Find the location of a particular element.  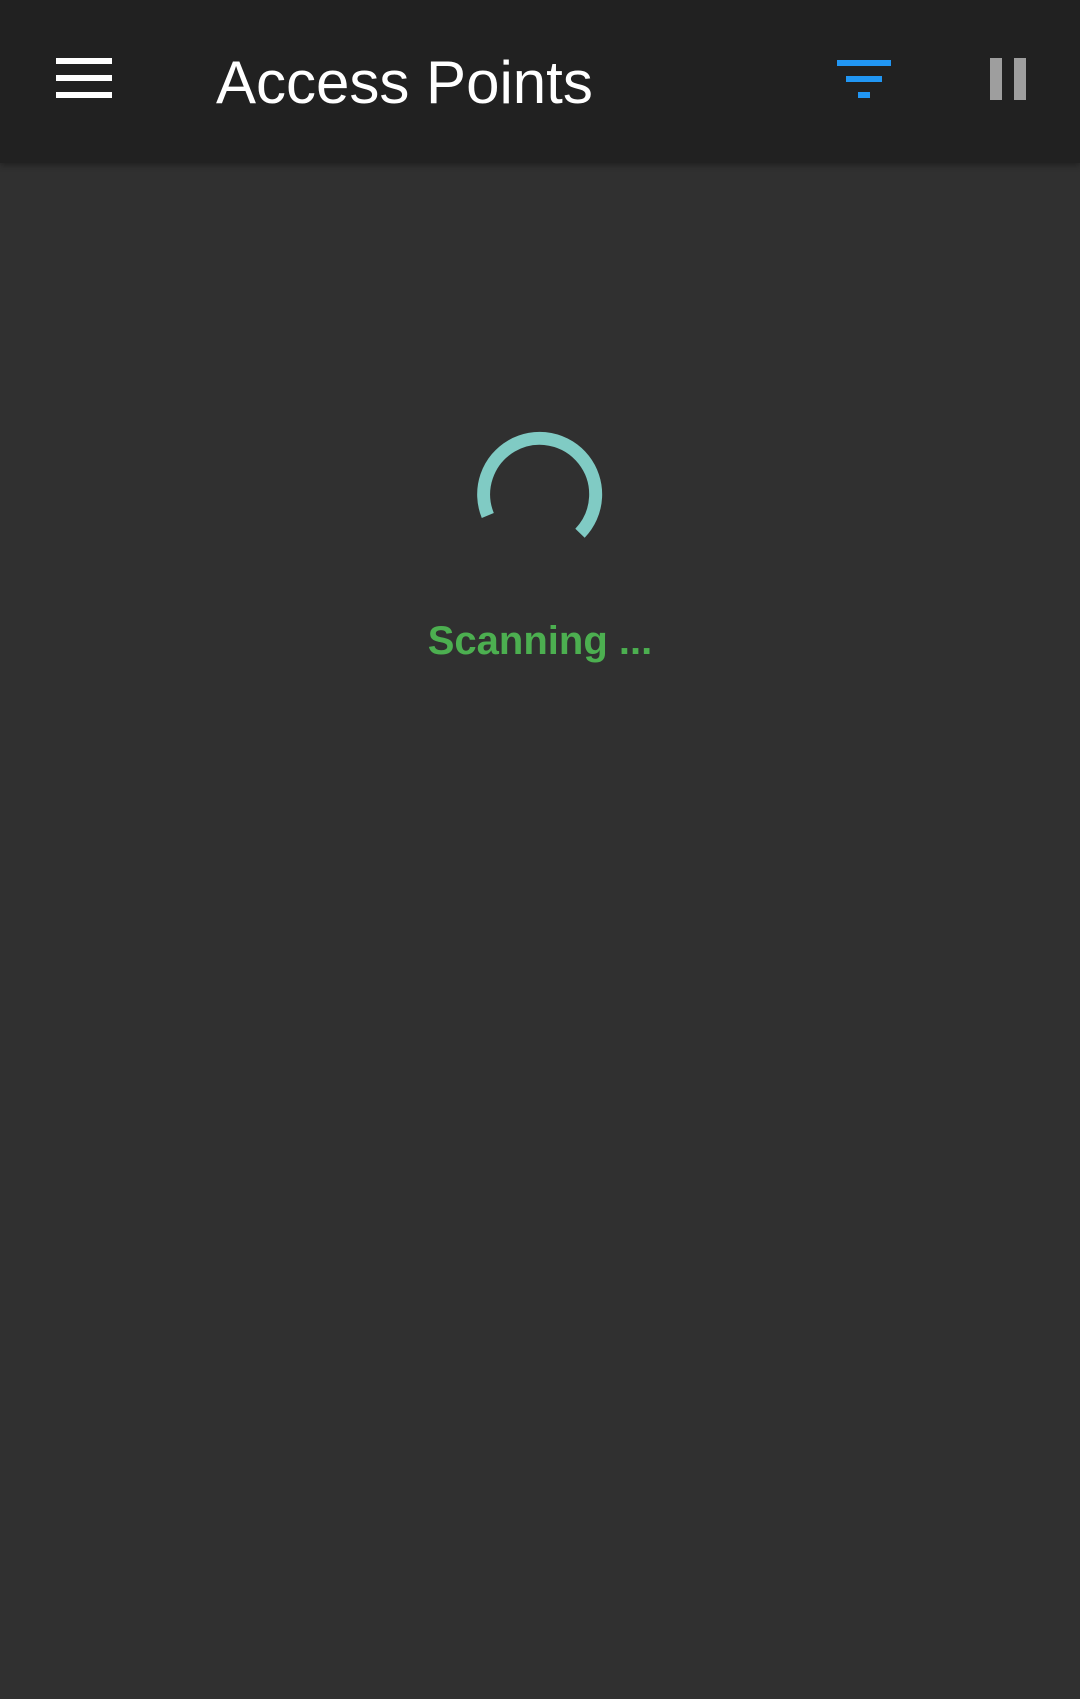

pause-scan-button is located at coordinates (1006, 78).